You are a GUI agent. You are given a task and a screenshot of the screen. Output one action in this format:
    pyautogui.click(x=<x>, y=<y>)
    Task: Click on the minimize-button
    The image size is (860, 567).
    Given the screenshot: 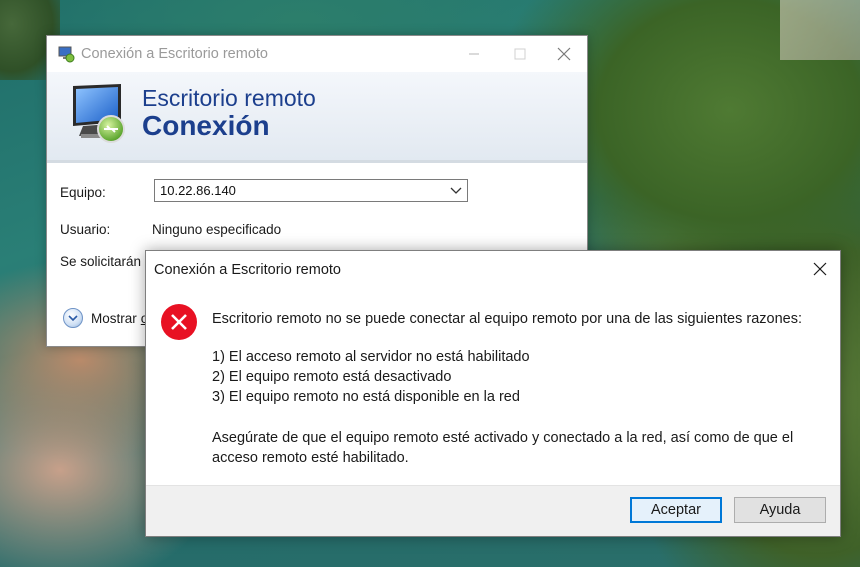 What is the action you would take?
    pyautogui.click(x=474, y=54)
    